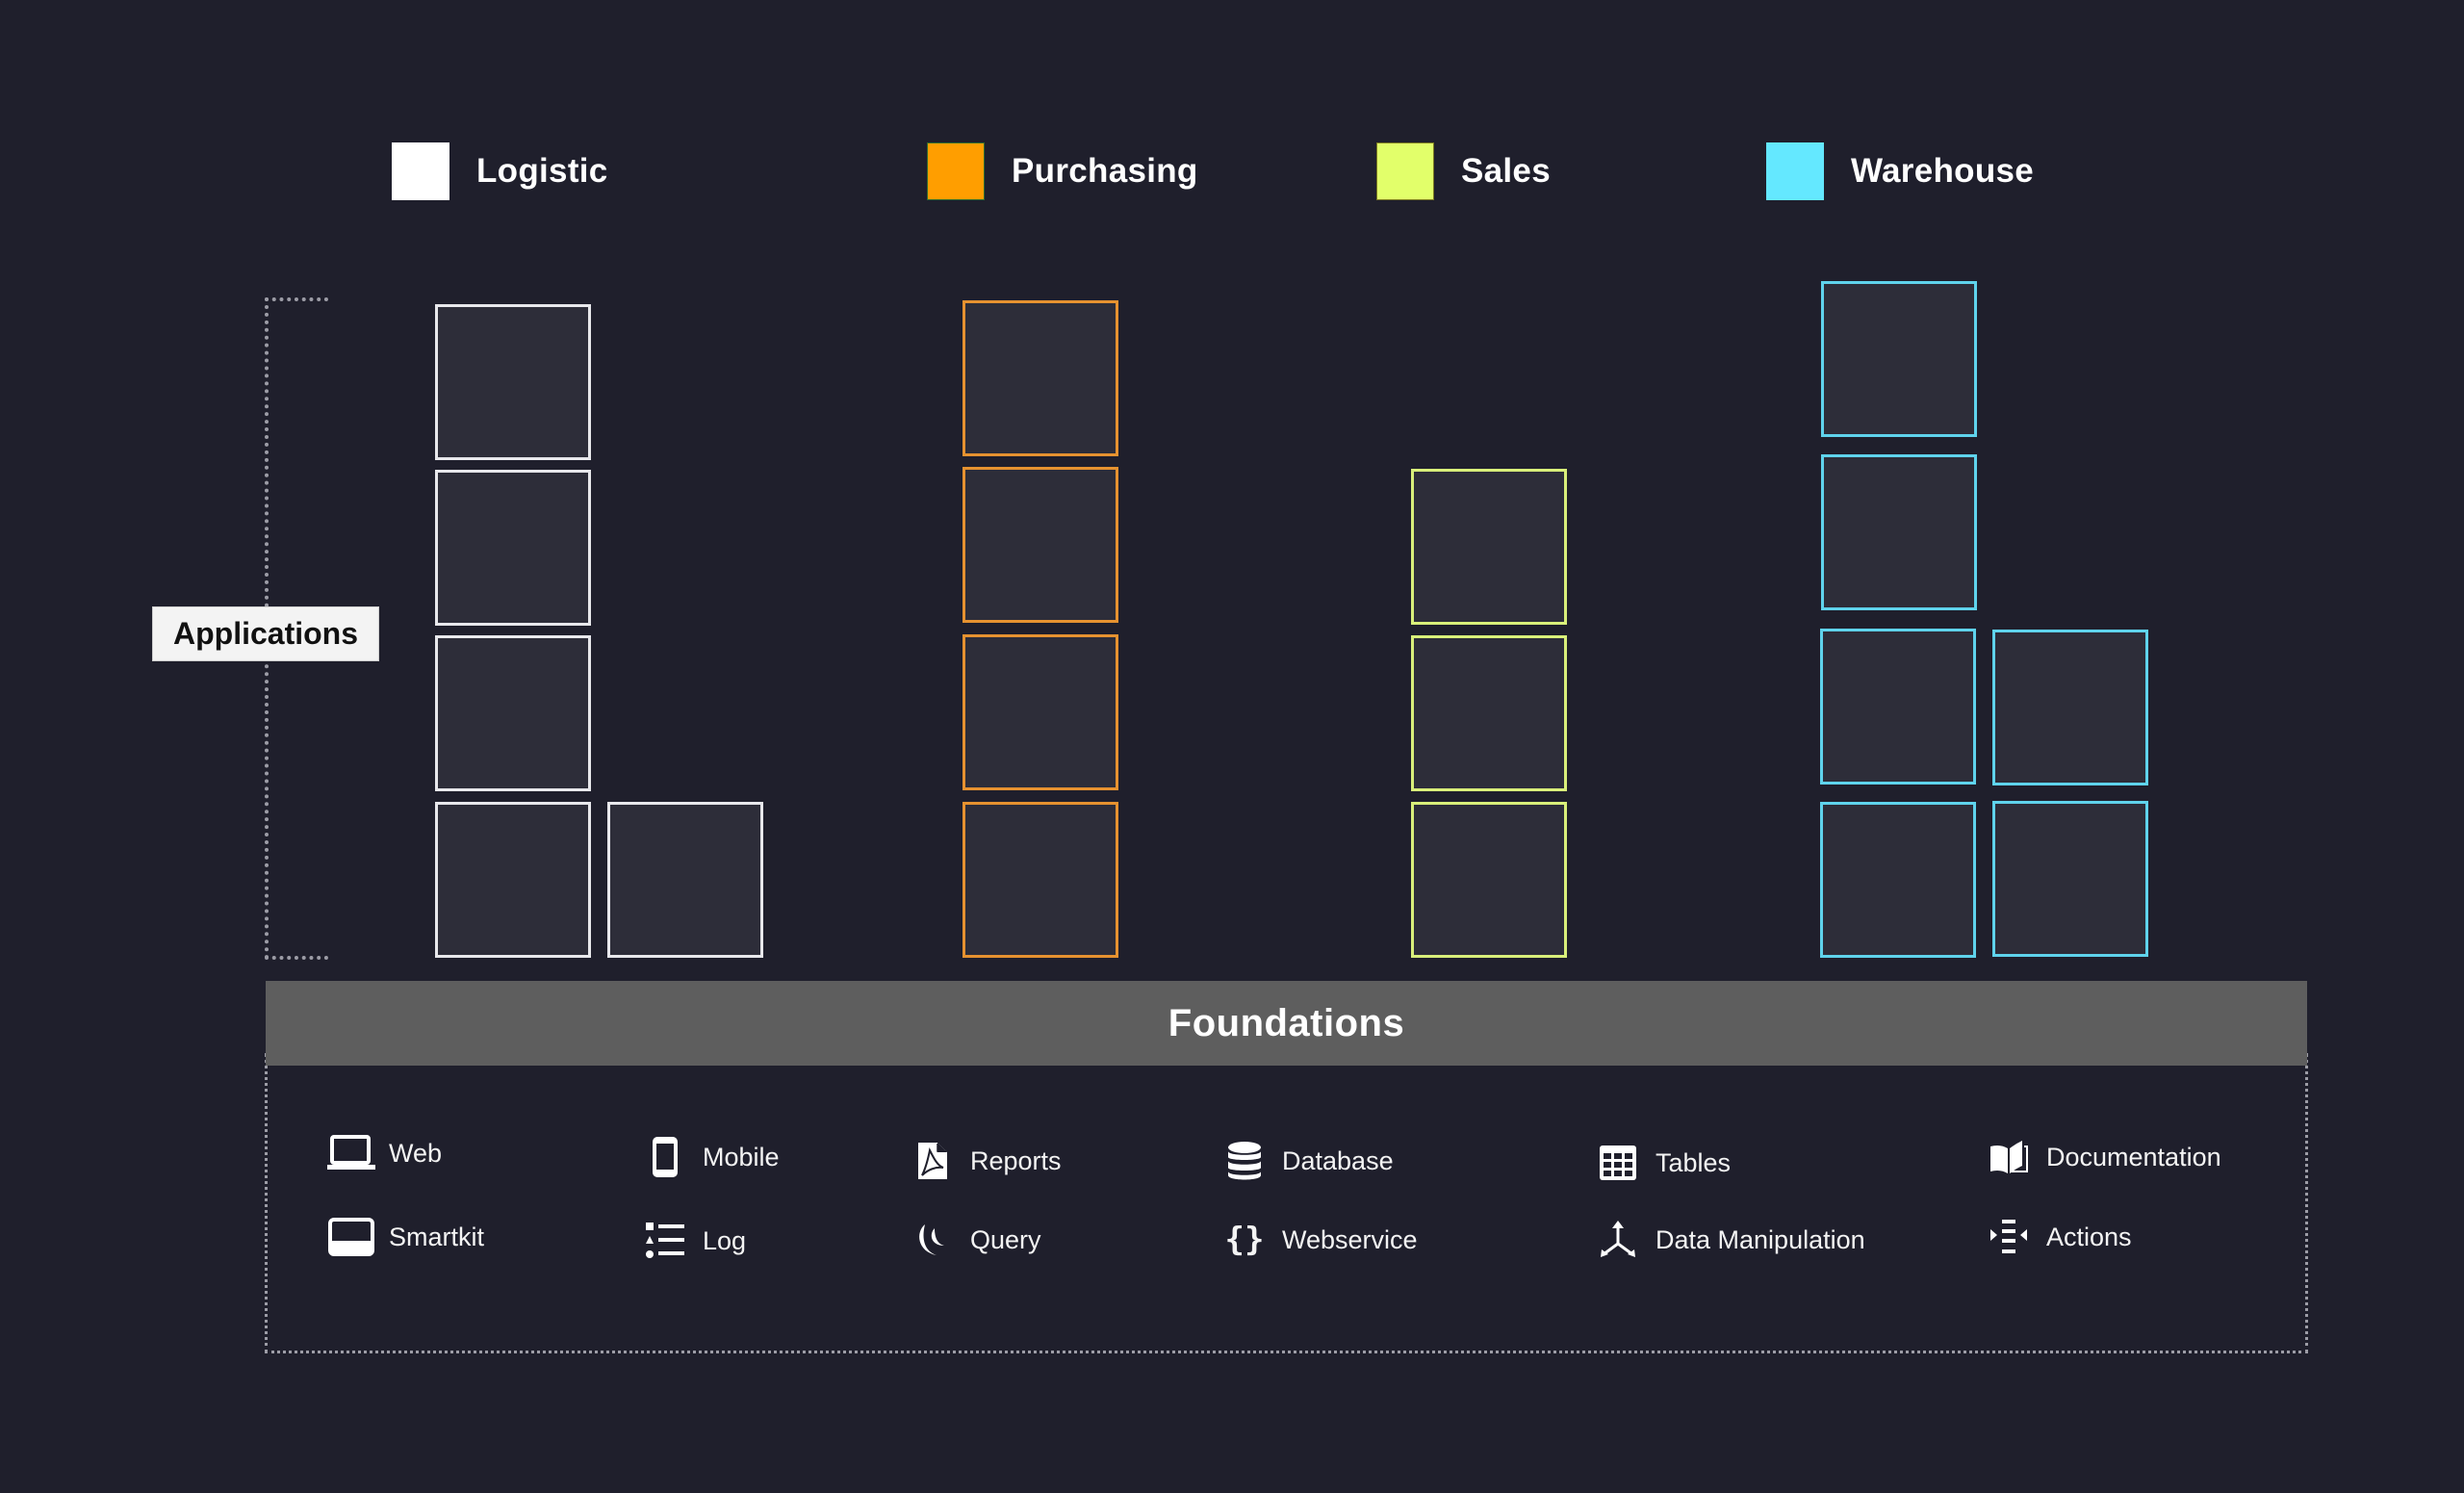 The image size is (2464, 1493). I want to click on list-icon, so click(665, 1241).